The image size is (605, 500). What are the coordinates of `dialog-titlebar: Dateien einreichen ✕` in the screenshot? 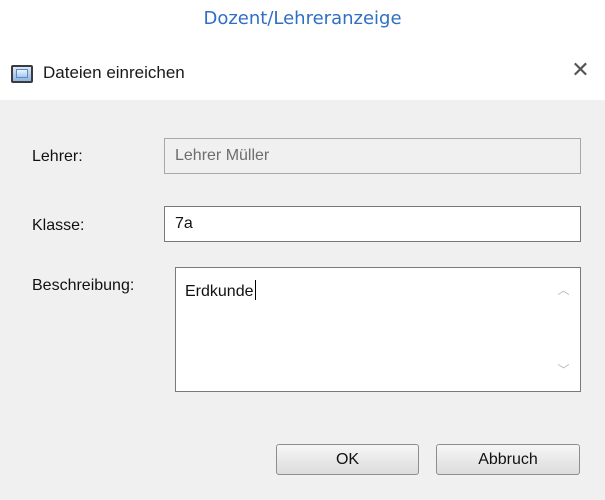 It's located at (302, 75).